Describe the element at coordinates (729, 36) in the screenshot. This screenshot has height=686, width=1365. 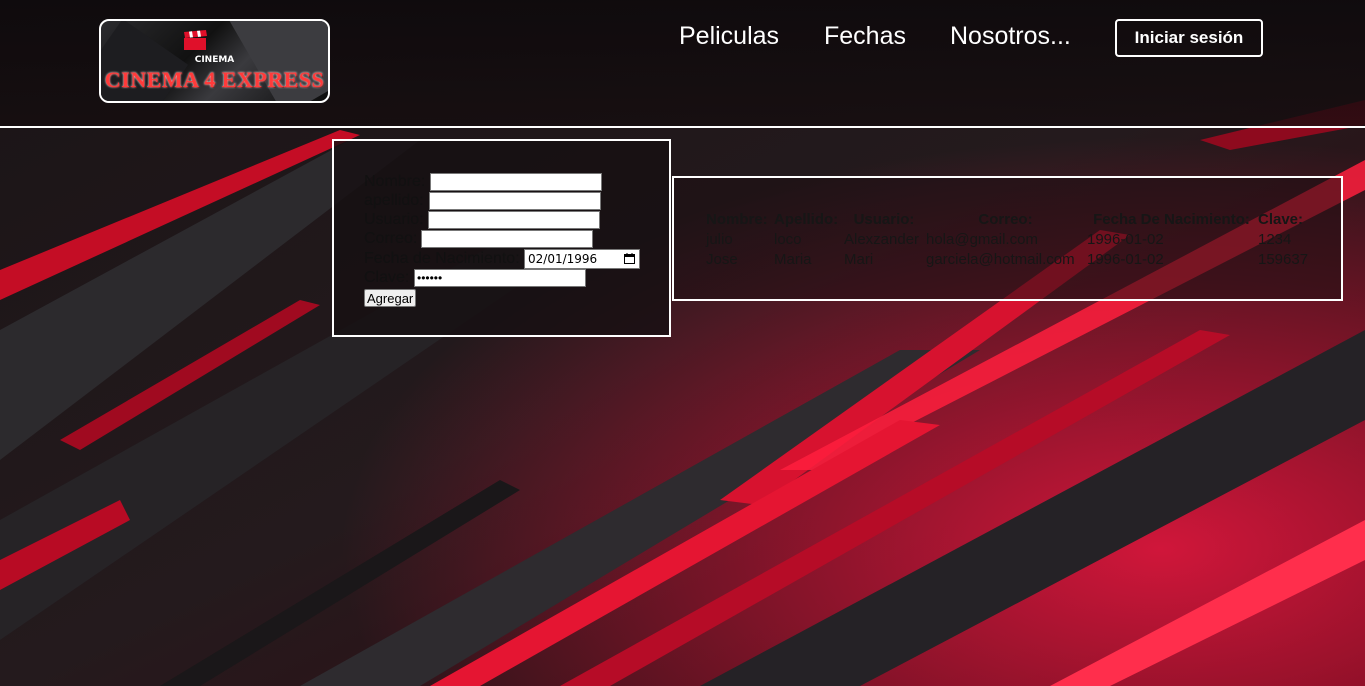
I see `nav-peliculas-link: Peliculas` at that location.